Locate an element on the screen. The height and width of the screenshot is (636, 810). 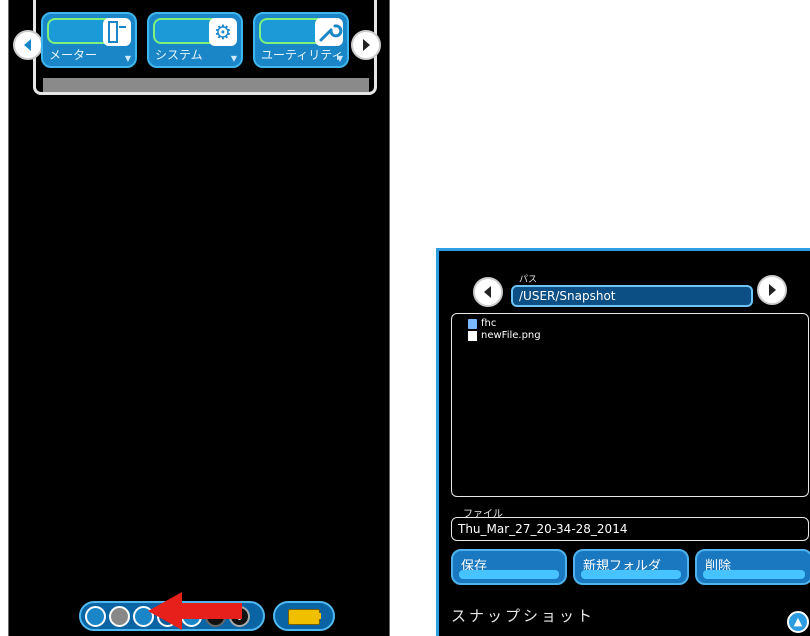
battery-tip is located at coordinates (319, 616).